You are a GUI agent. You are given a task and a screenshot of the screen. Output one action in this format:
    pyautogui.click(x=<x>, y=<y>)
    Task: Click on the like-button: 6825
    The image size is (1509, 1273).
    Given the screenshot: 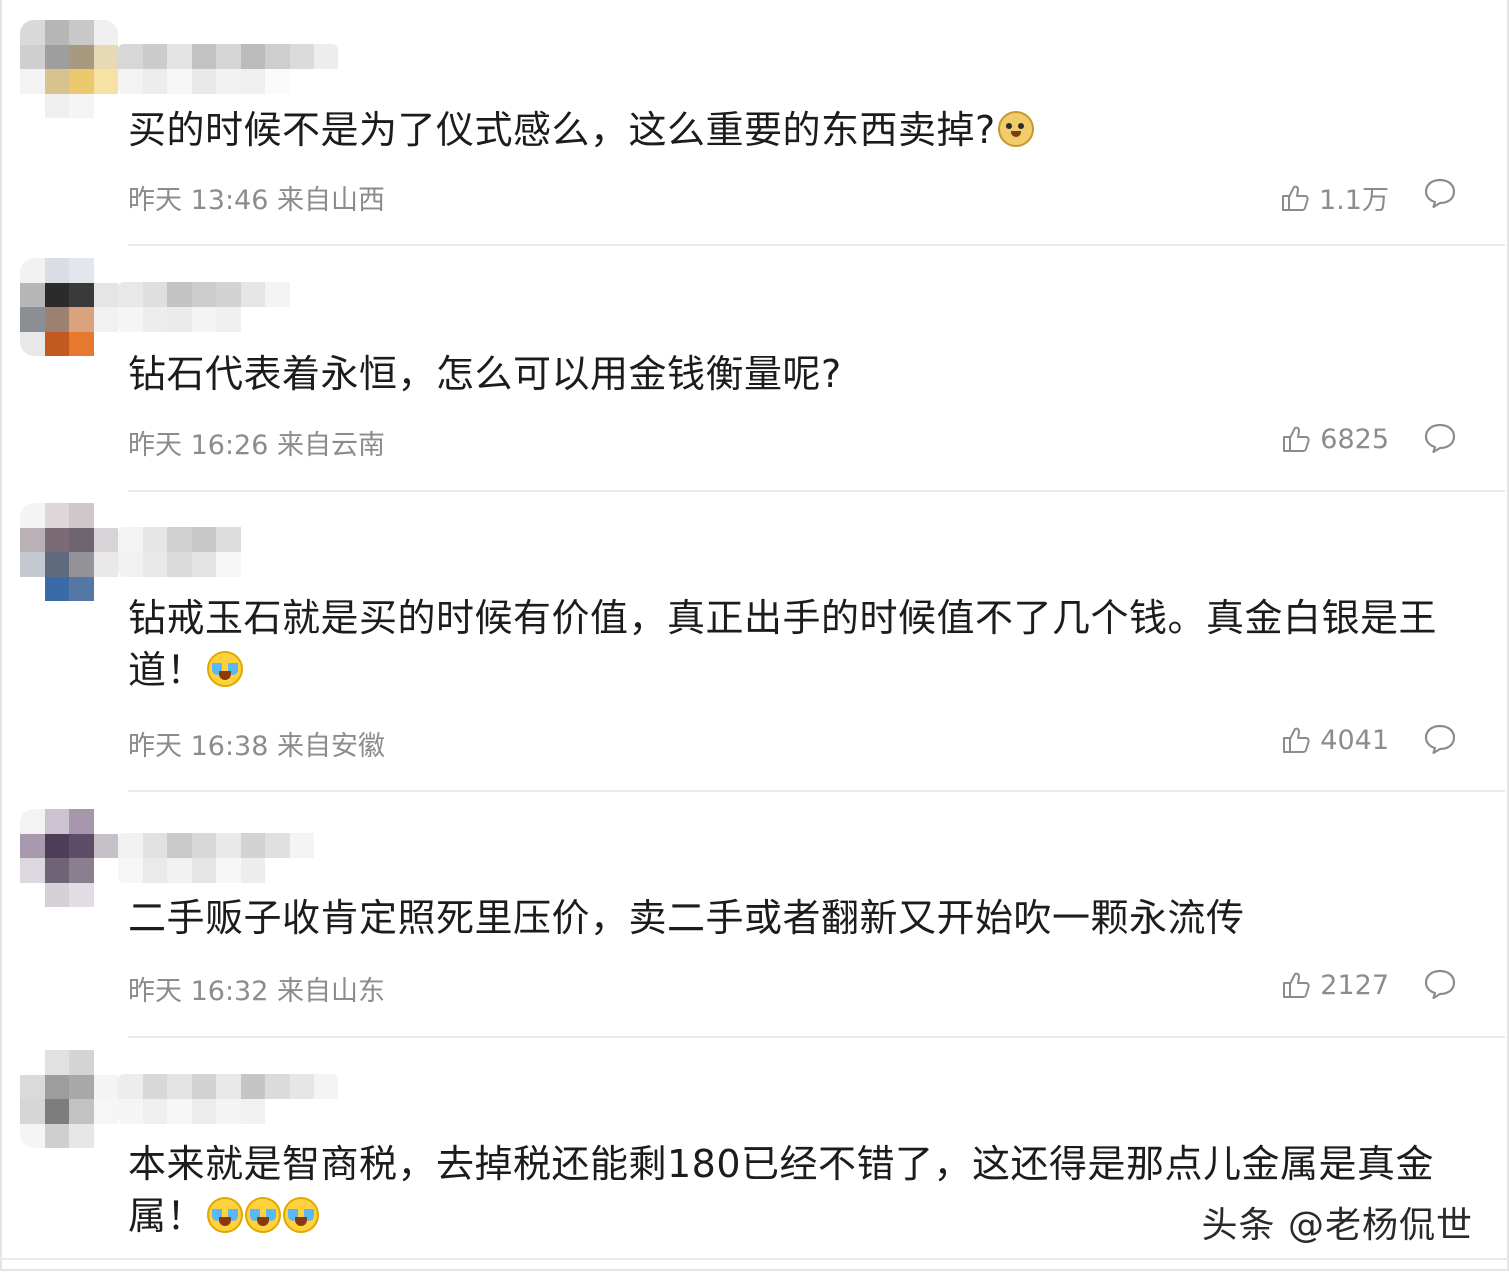 What is the action you would take?
    pyautogui.click(x=1334, y=439)
    